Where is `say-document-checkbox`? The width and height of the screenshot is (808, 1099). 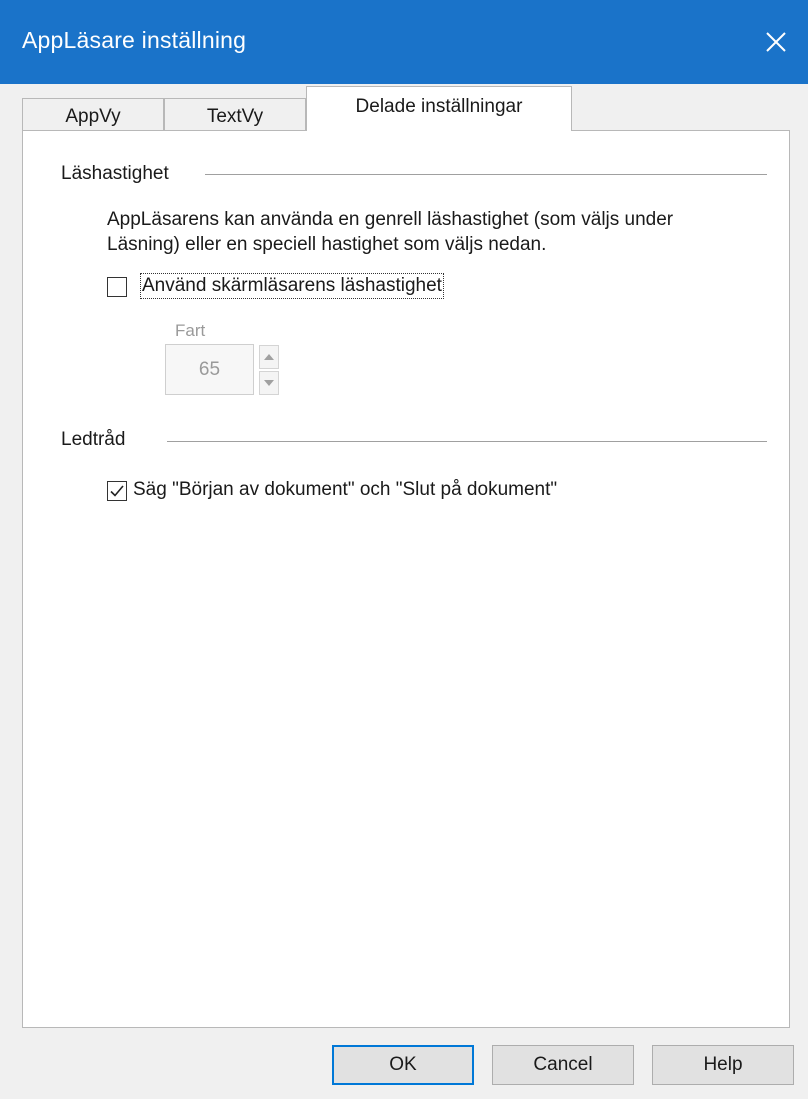
say-document-checkbox is located at coordinates (117, 491).